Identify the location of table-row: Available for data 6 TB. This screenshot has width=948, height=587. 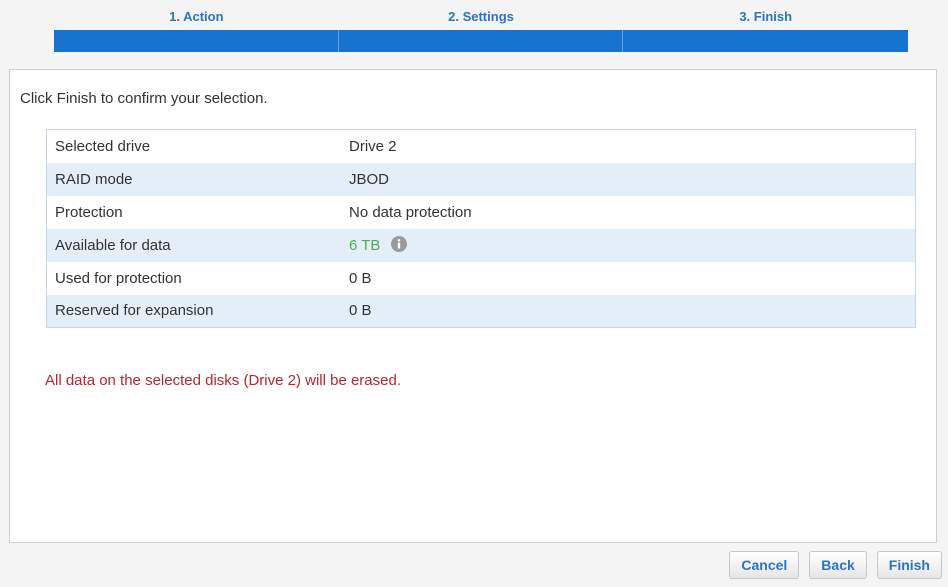
(481, 245).